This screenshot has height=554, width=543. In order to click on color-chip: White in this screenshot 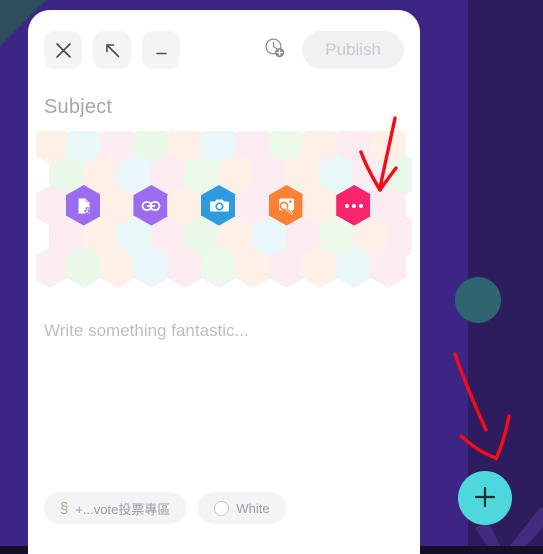, I will do `click(242, 508)`.